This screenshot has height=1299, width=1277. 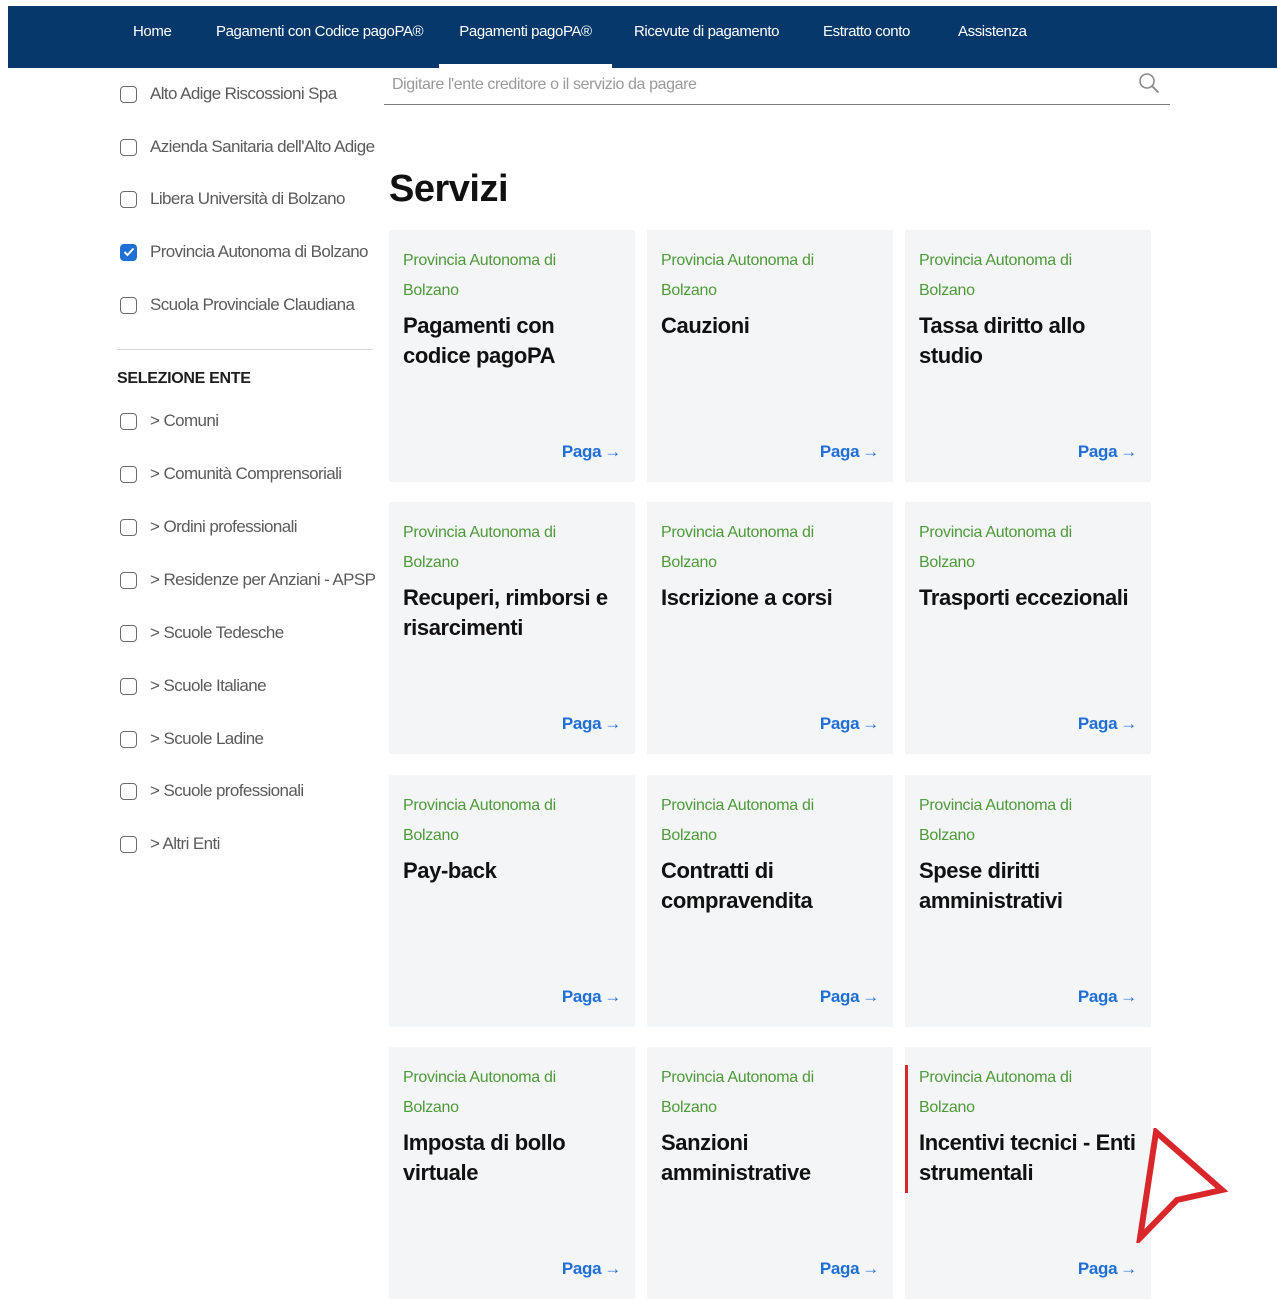 What do you see at coordinates (246, 473) in the screenshot?
I see `checkbox-label: > Comunità Comprensoriali` at bounding box center [246, 473].